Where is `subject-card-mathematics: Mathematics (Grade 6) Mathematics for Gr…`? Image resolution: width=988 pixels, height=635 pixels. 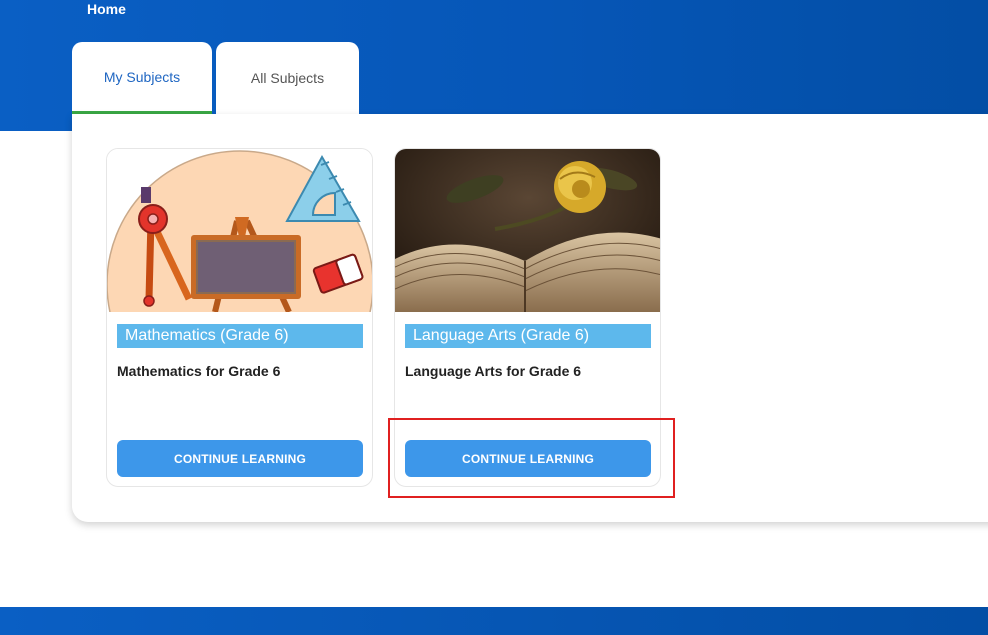 subject-card-mathematics: Mathematics (Grade 6) Mathematics for Gr… is located at coordinates (239, 317).